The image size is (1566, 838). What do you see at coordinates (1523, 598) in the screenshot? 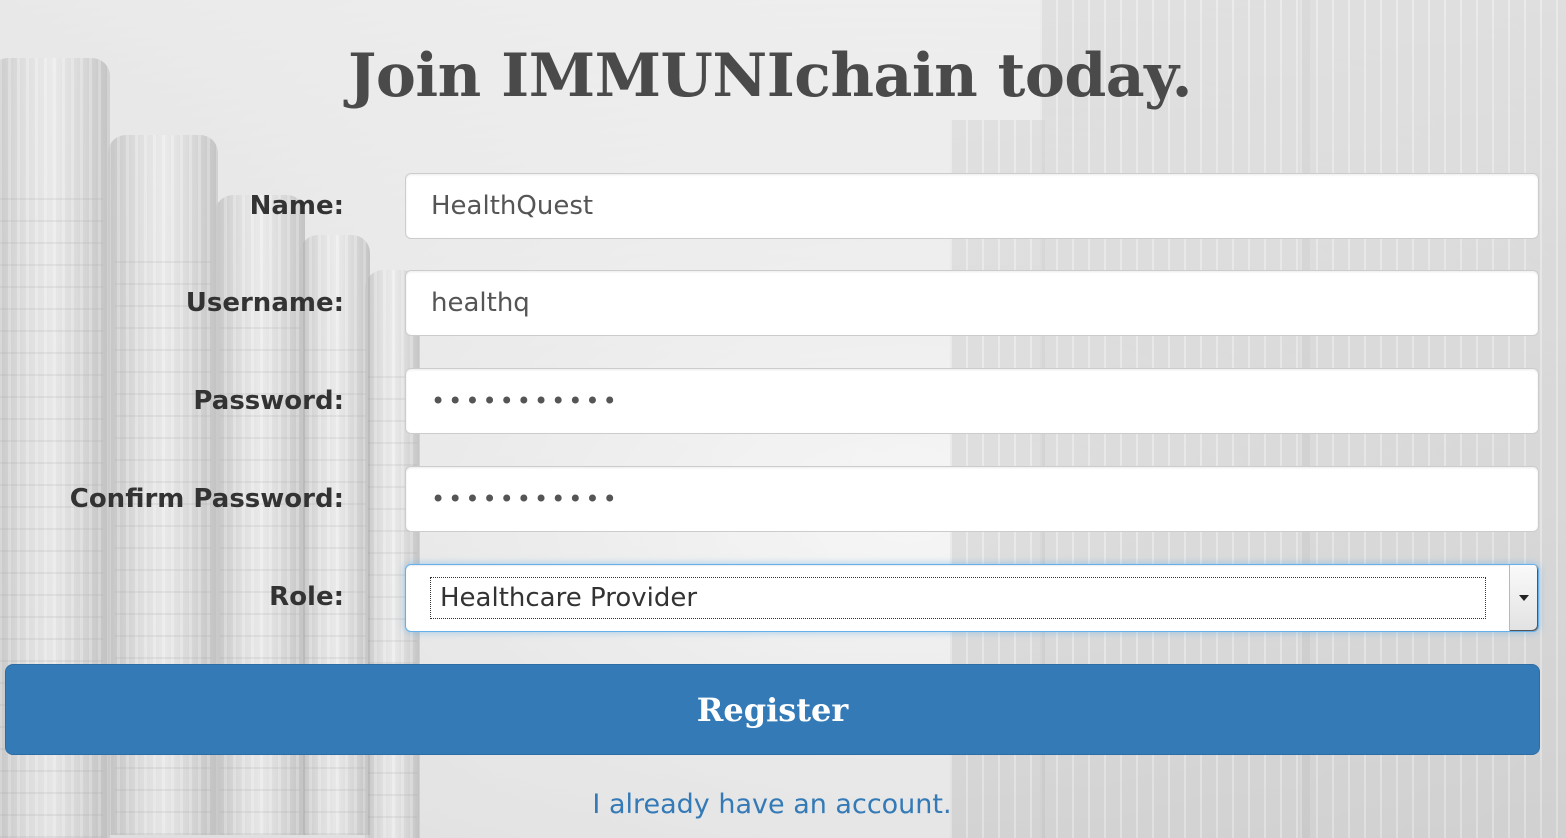
I see `chevron-down-icon` at bounding box center [1523, 598].